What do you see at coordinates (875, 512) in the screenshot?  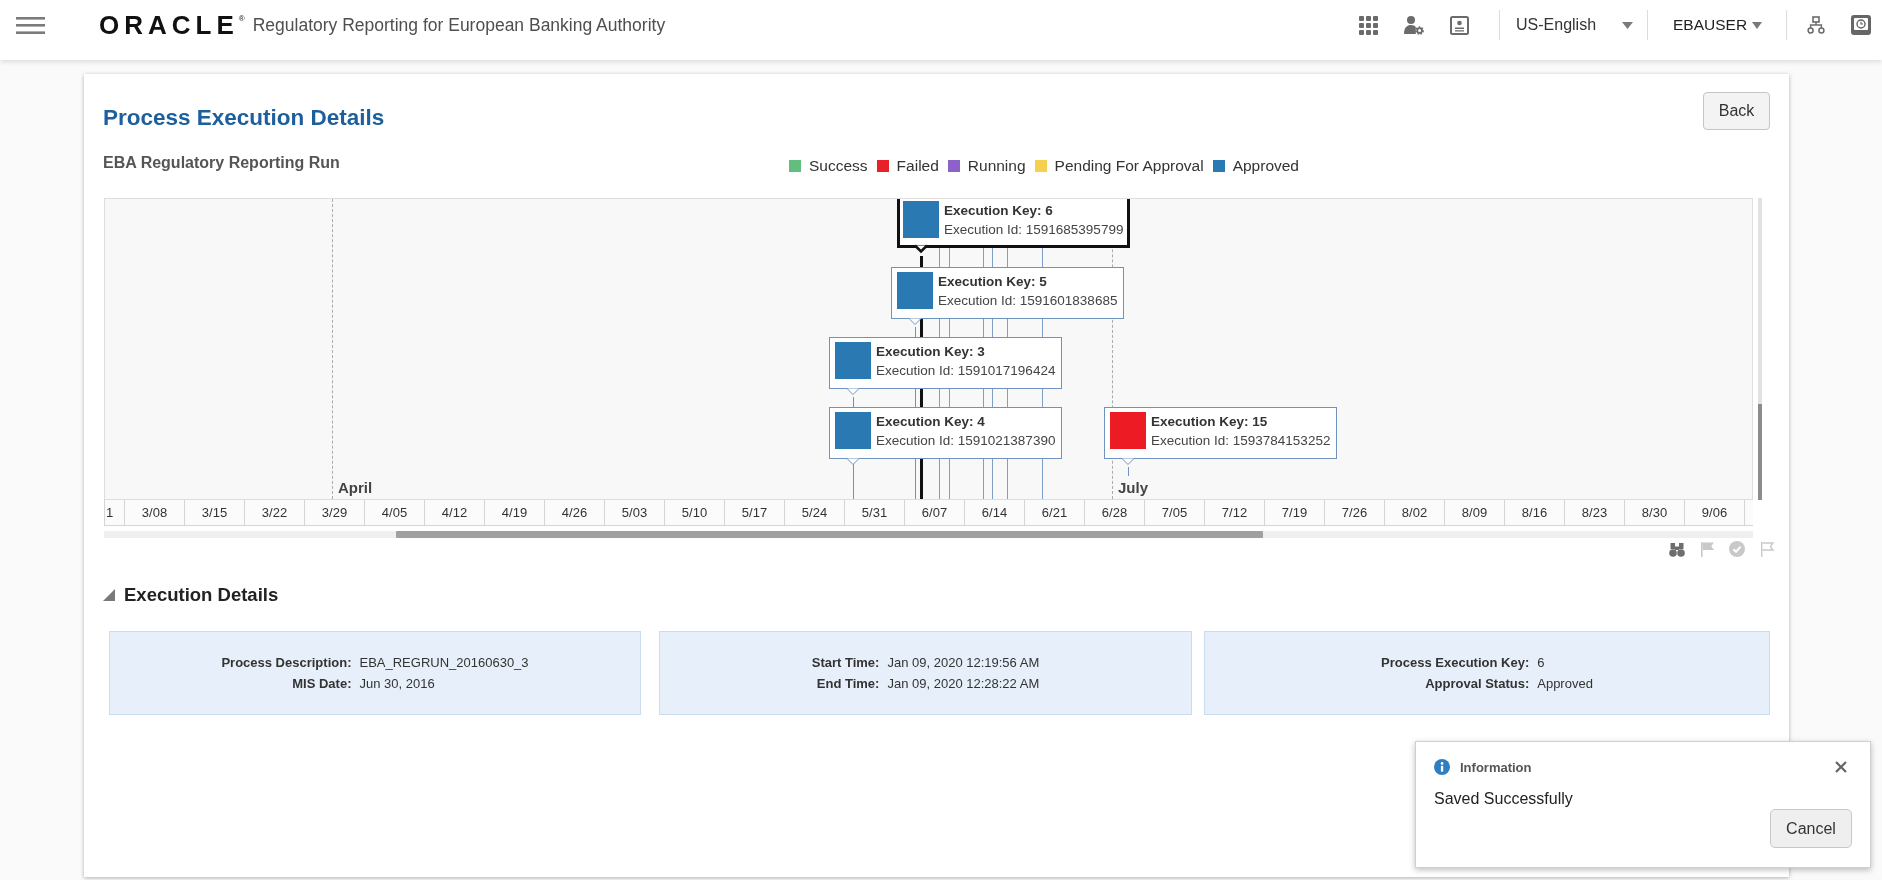 I see `axis-date: 5/31` at bounding box center [875, 512].